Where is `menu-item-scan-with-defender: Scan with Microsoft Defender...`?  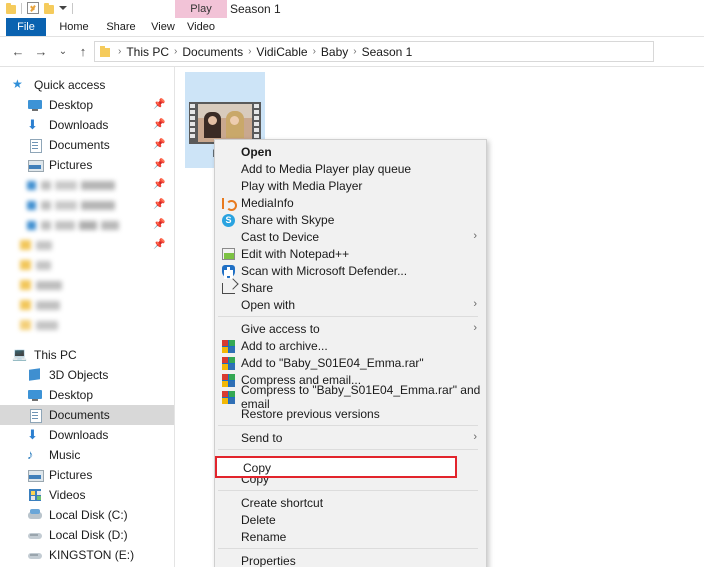
menu-item-scan-with-defender: Scan with Microsoft Defender... is located at coordinates (350, 270).